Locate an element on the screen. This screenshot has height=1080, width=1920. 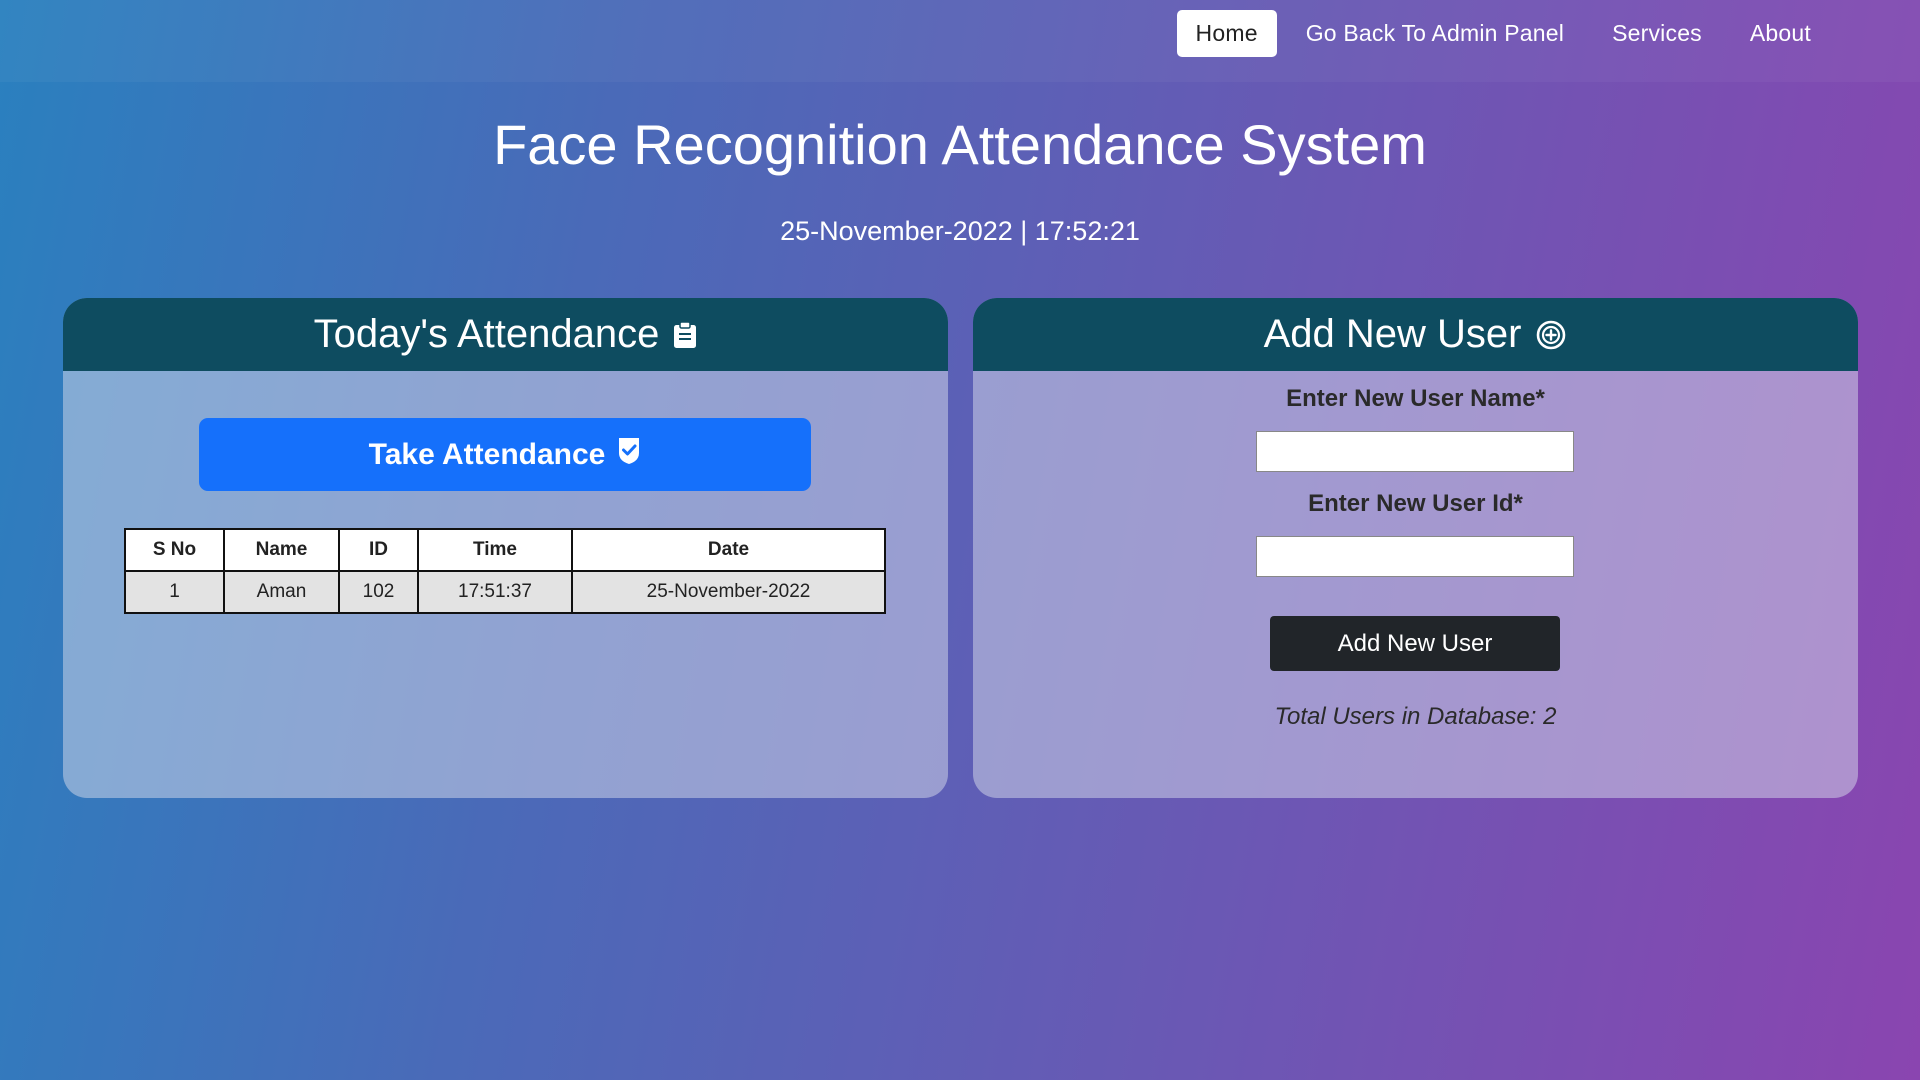
add-user-card-title: Add New User is located at coordinates (1392, 334).